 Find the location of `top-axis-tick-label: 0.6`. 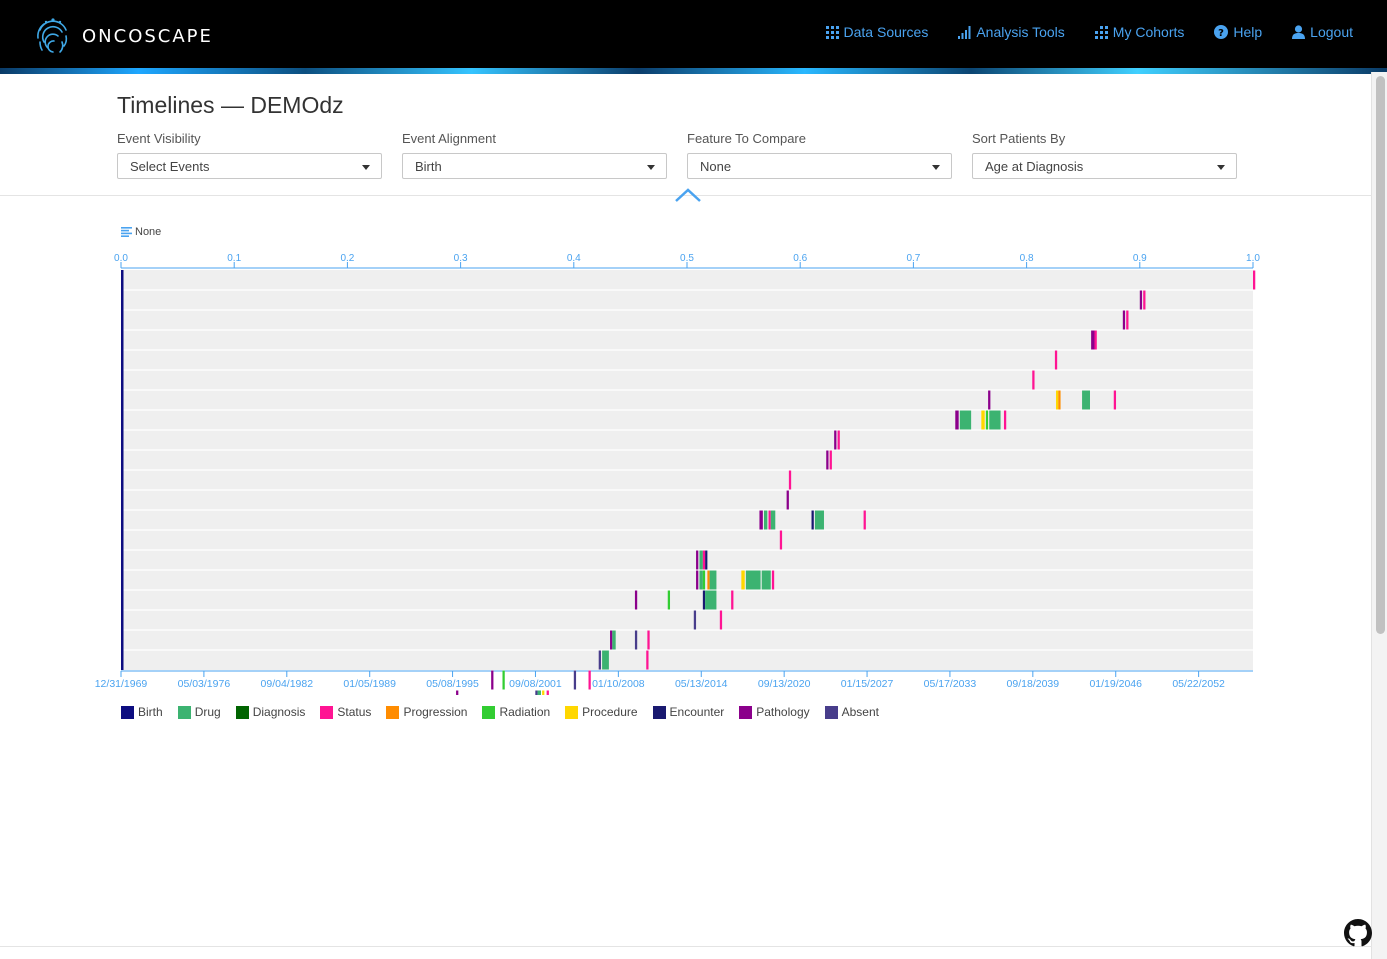

top-axis-tick-label: 0.6 is located at coordinates (800, 258).